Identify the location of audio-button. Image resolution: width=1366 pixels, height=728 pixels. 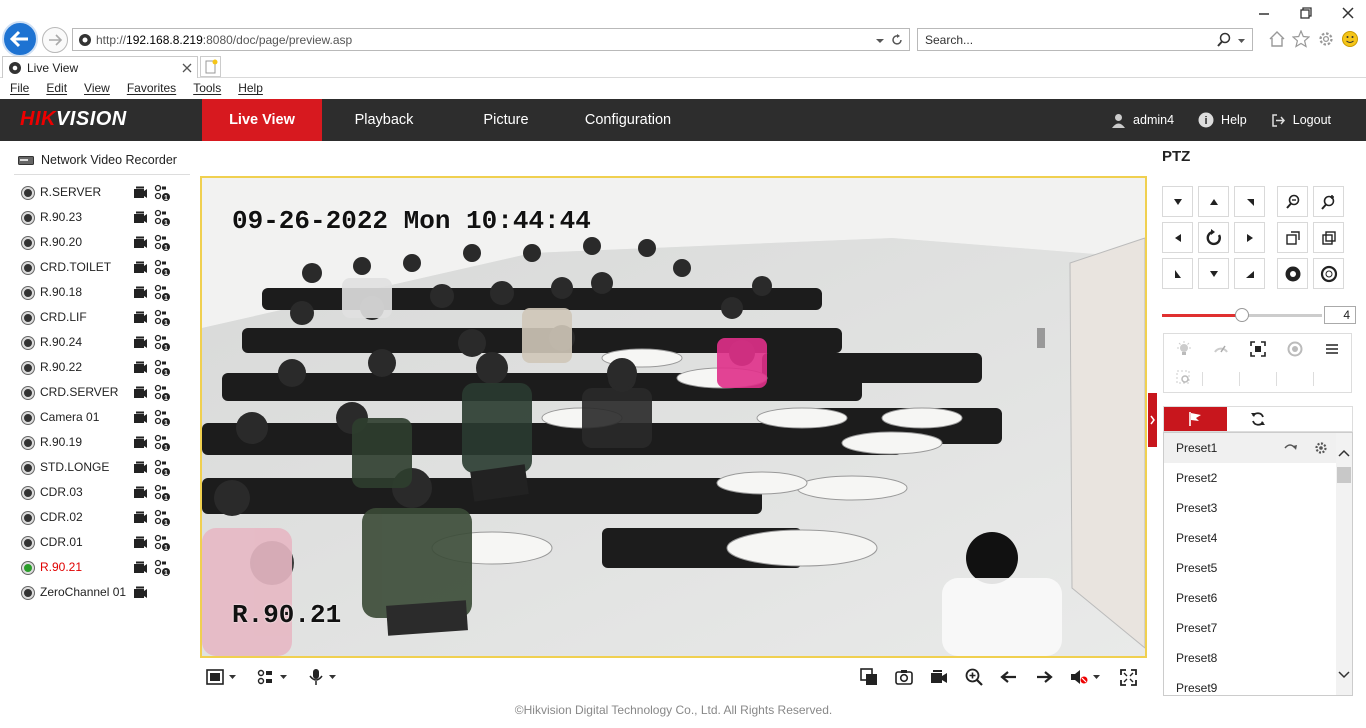
(1085, 677).